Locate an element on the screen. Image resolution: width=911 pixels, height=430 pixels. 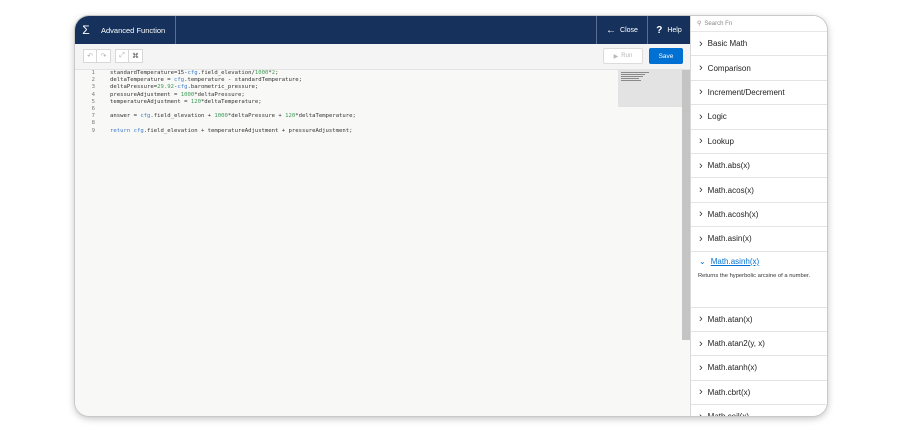
function-item: › Math.asin(x) is located at coordinates (759, 239).